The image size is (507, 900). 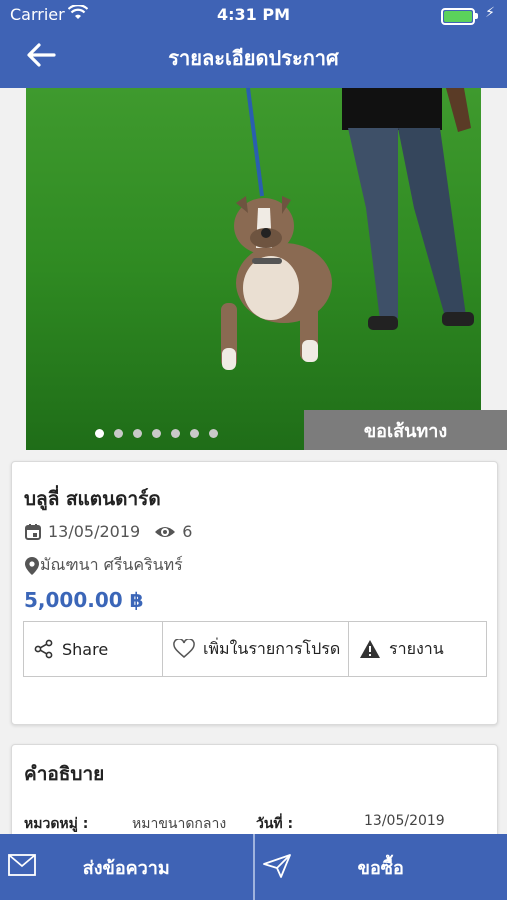 What do you see at coordinates (253, 58) in the screenshot?
I see `page-title: รายละเอียดประกาศ` at bounding box center [253, 58].